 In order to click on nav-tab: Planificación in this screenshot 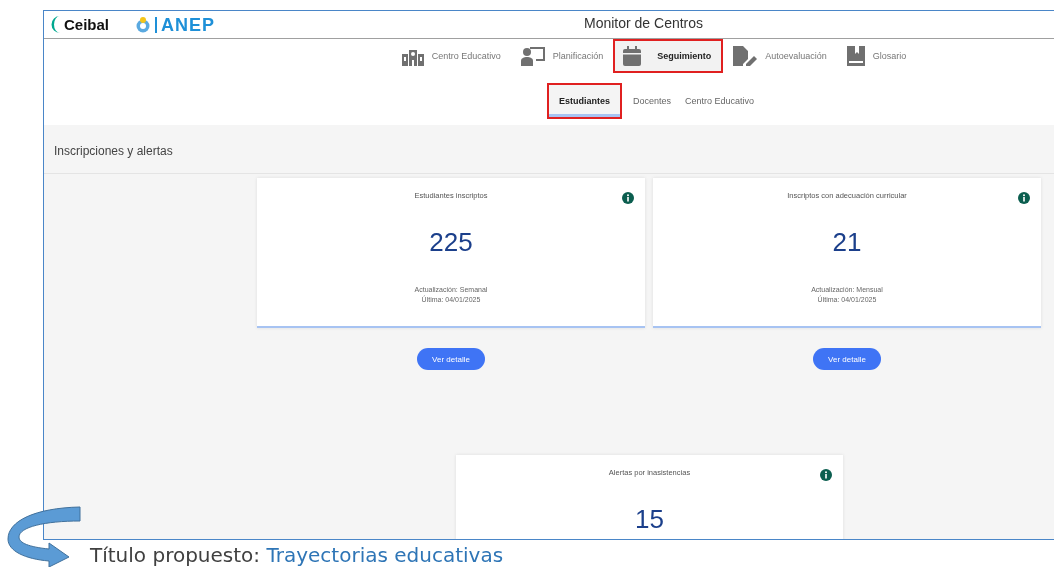, I will do `click(562, 56)`.